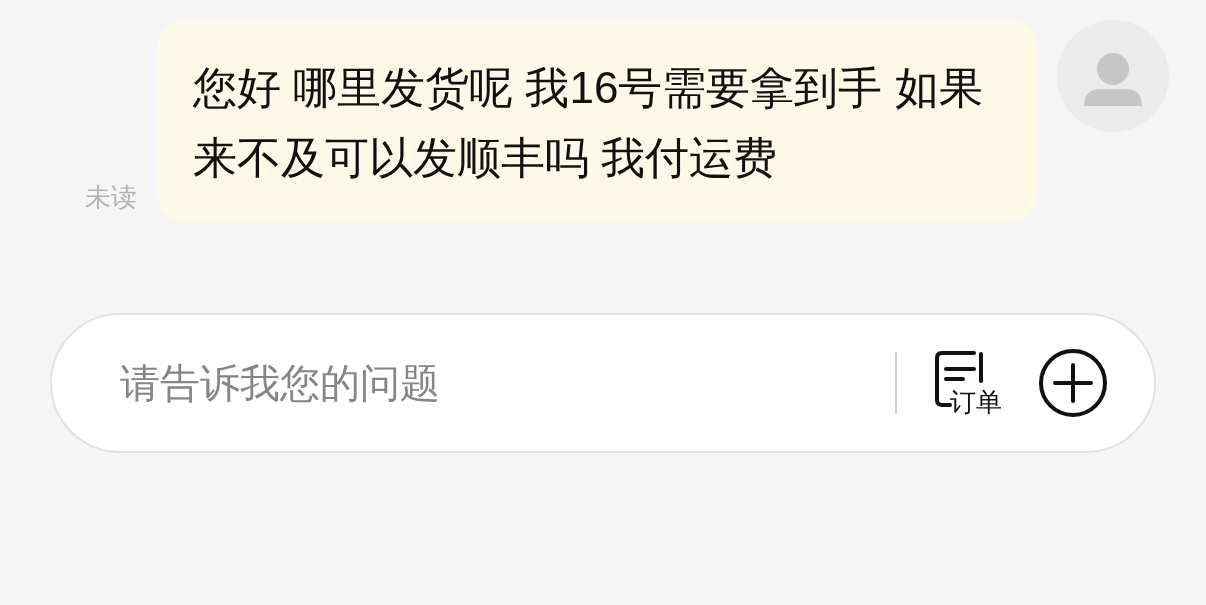 This screenshot has width=1206, height=605. What do you see at coordinates (972, 383) in the screenshot?
I see `order-button: 订单` at bounding box center [972, 383].